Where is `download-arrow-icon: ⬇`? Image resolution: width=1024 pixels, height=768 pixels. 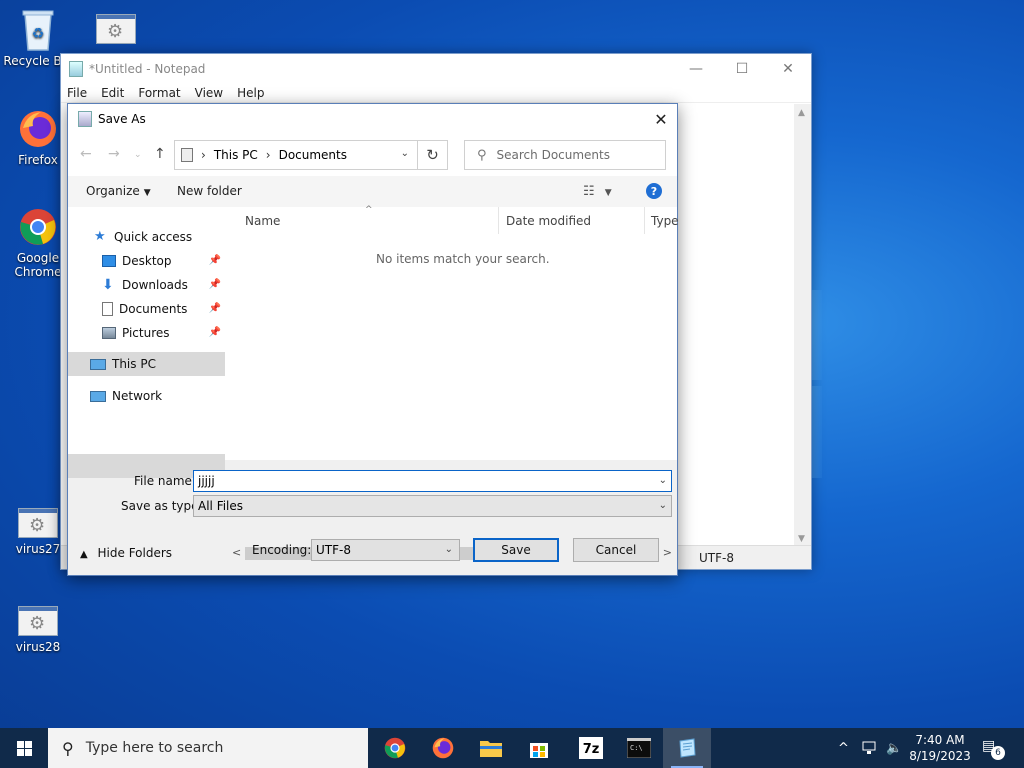 download-arrow-icon: ⬇ is located at coordinates (108, 285).